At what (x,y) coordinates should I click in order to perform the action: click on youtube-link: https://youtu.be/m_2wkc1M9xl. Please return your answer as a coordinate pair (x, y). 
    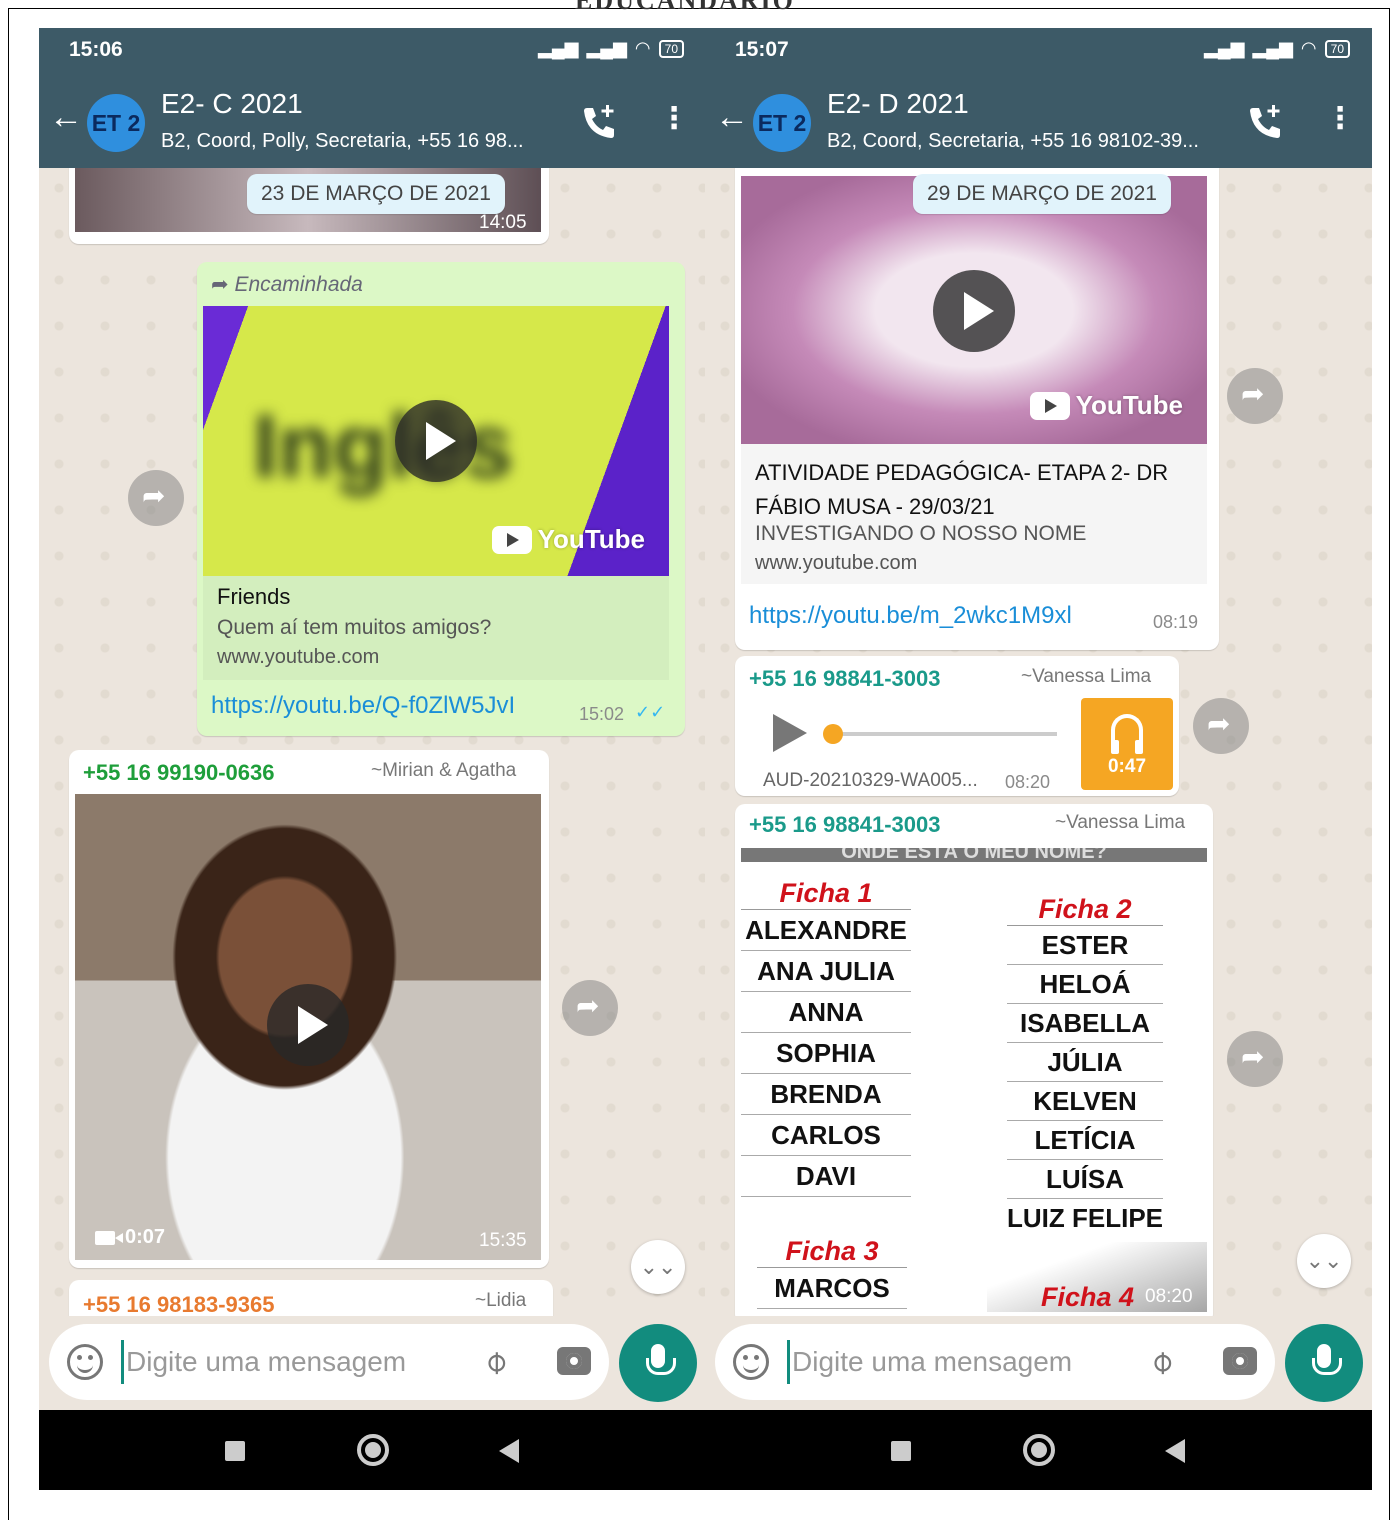
    Looking at the image, I should click on (910, 616).